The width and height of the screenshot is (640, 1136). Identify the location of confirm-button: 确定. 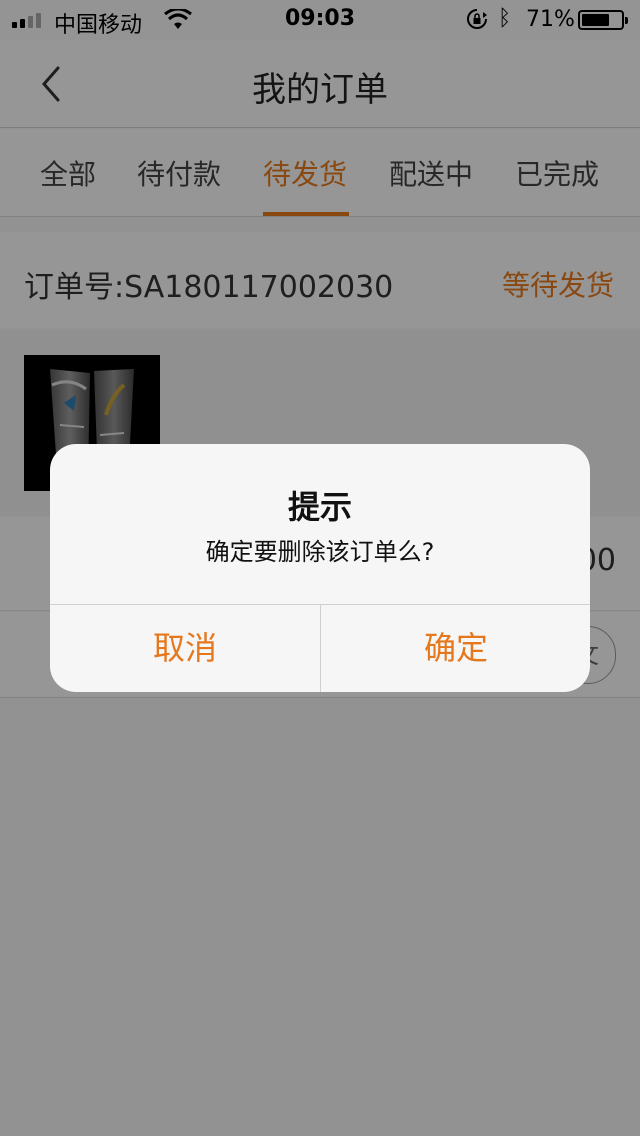
(455, 648).